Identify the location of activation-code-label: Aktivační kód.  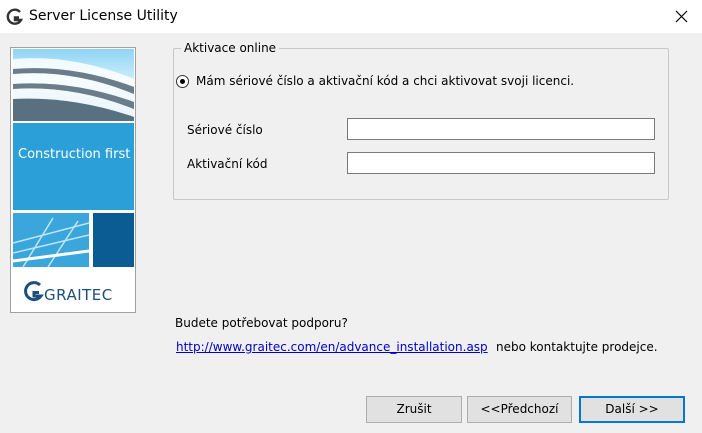
(227, 164).